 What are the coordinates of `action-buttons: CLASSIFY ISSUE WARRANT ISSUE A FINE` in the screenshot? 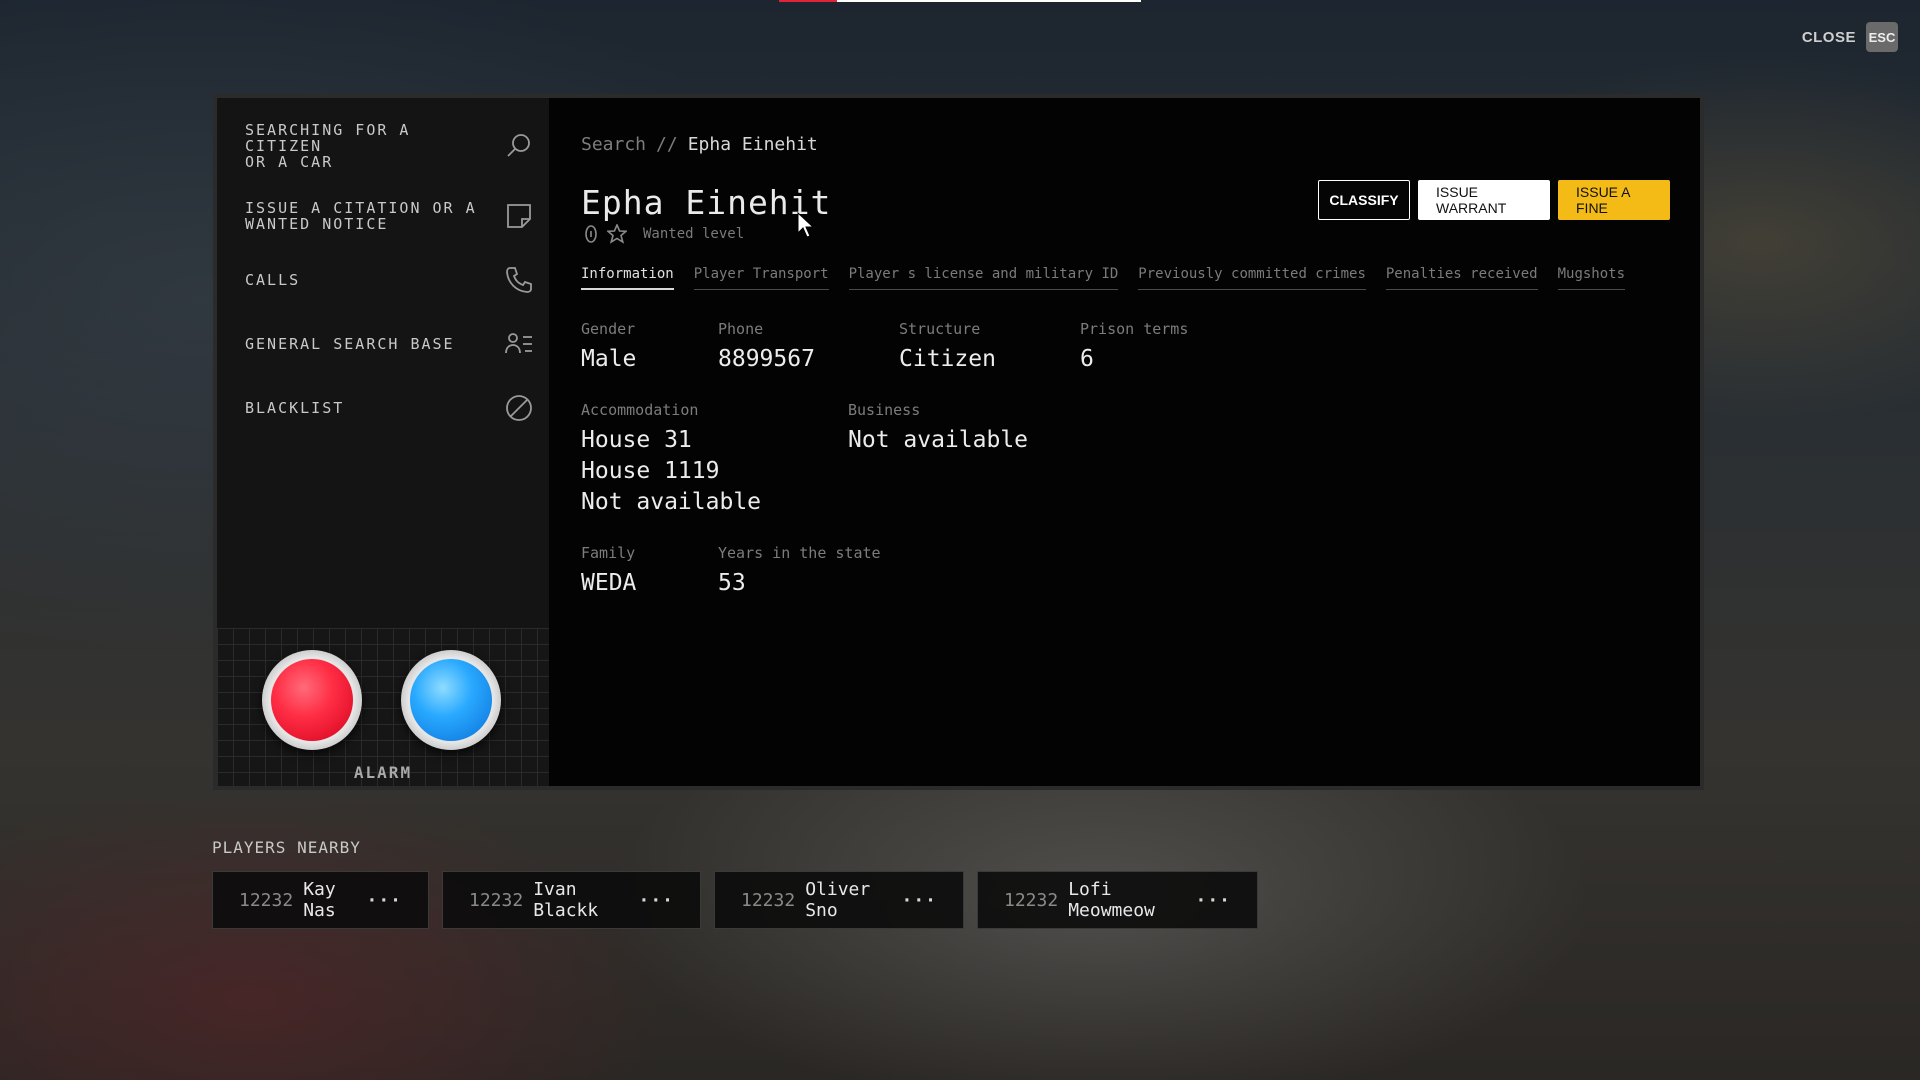 It's located at (1494, 200).